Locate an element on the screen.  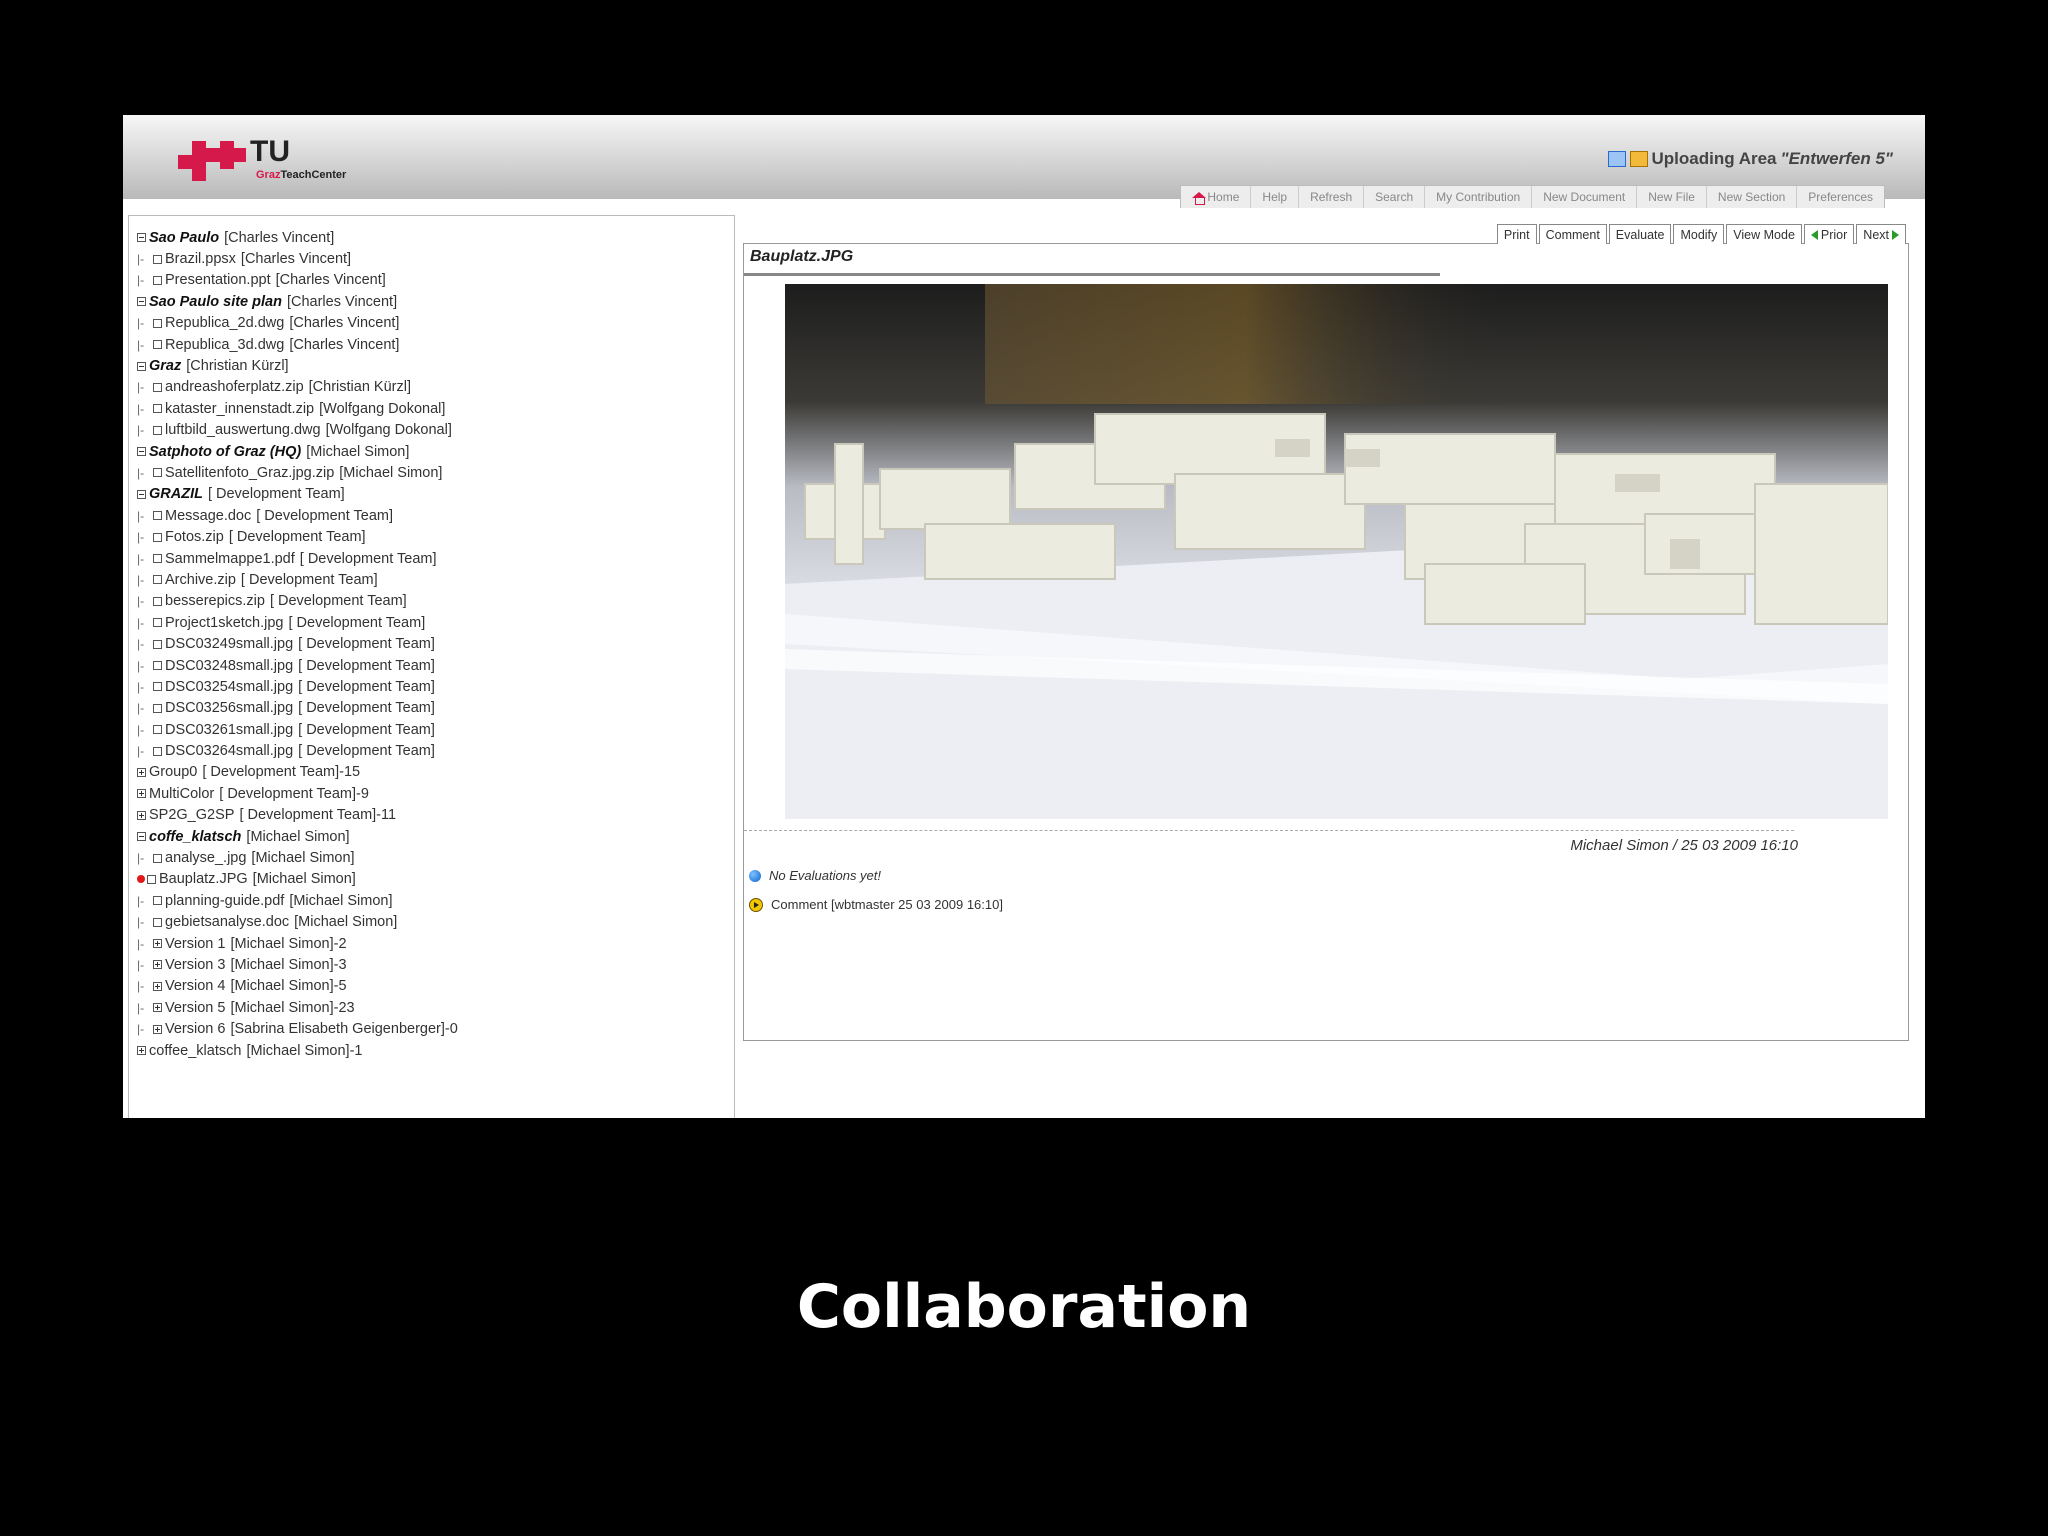
tree-item-name: DSC03264small.jpg is located at coordinates (229, 751).